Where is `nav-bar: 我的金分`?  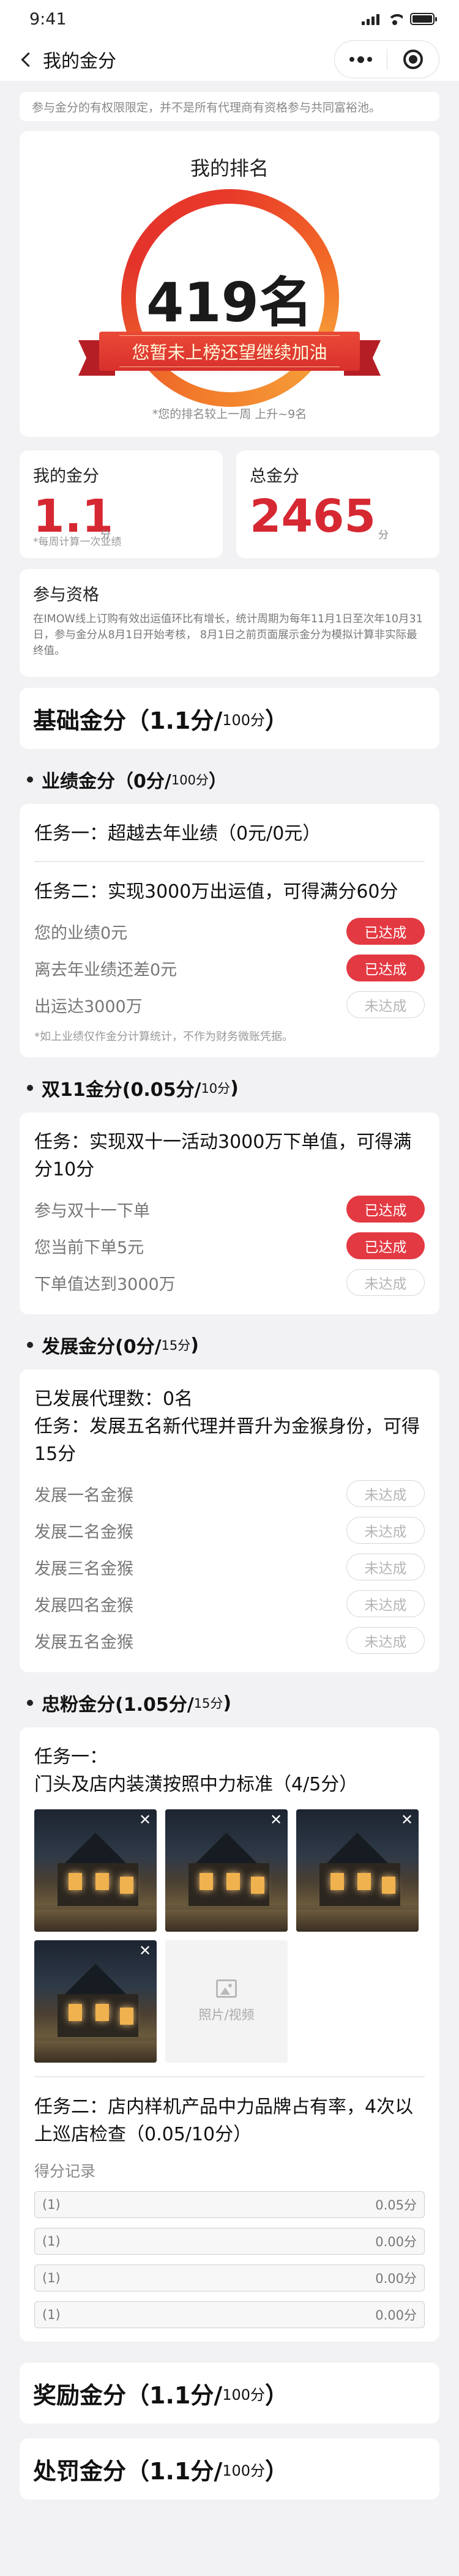 nav-bar: 我的金分 is located at coordinates (229, 60).